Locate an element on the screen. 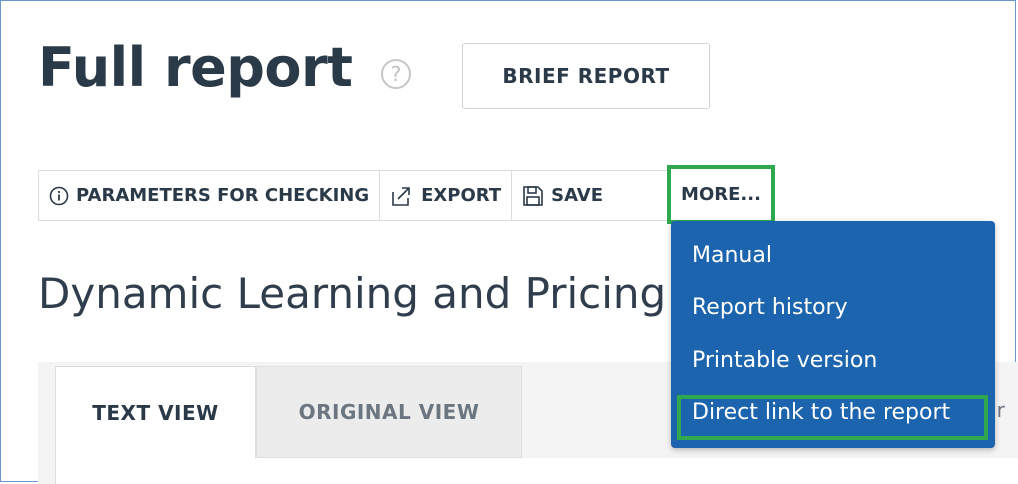 This screenshot has height=484, width=1018. parameters-for-checking-button: PARAMETERS FOR CHECKING is located at coordinates (210, 195).